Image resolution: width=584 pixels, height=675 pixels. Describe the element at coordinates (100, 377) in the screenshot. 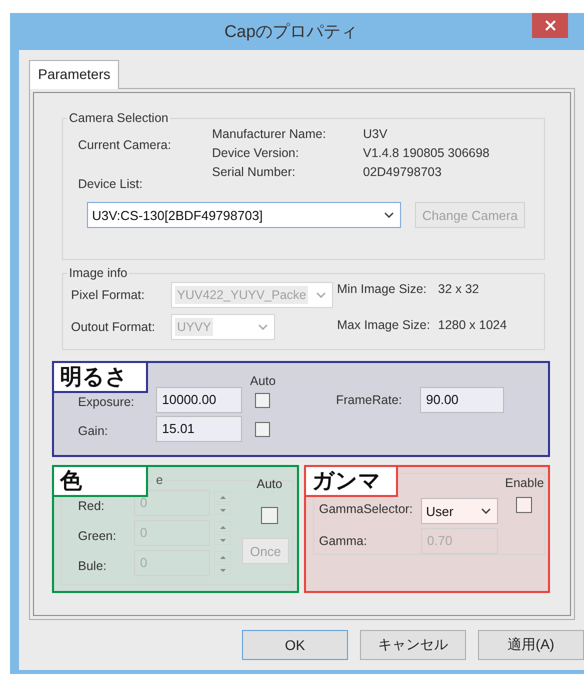

I see `annotation-label: 明るさ` at that location.